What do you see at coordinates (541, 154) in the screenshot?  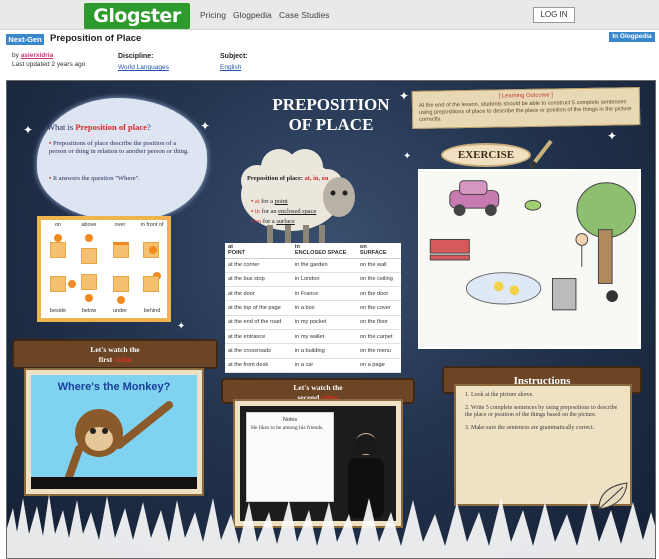 I see `pencil-icon` at bounding box center [541, 154].